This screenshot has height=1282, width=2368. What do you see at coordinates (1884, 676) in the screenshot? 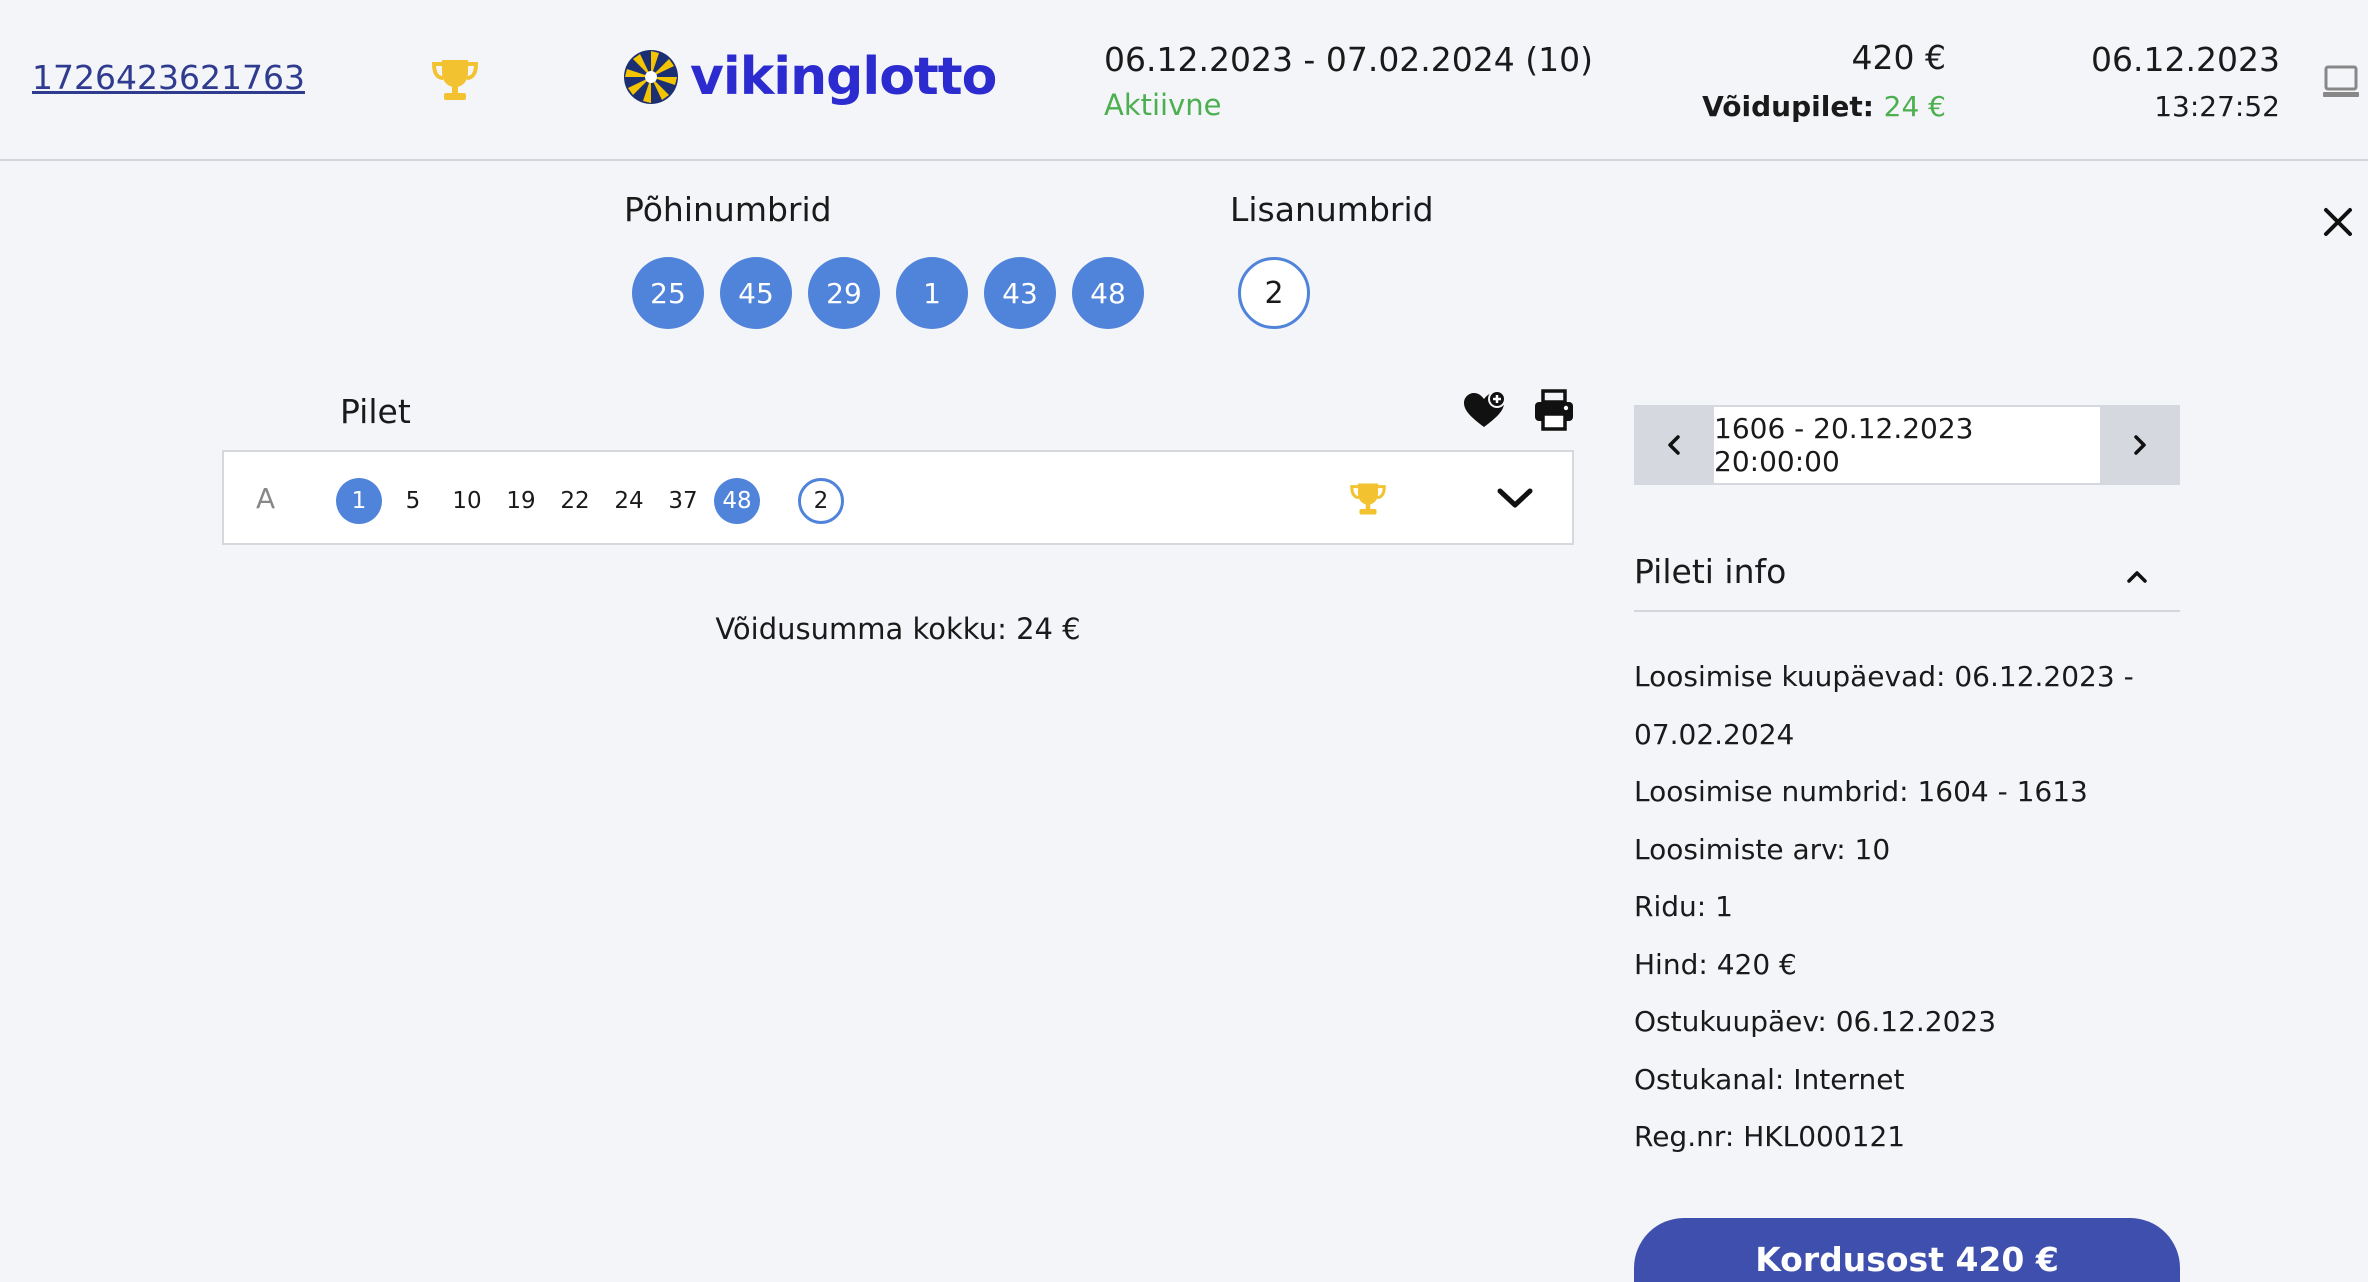
I see `ticket-info-item: Loosimise kuupäevad: 06.12.2023 -` at bounding box center [1884, 676].